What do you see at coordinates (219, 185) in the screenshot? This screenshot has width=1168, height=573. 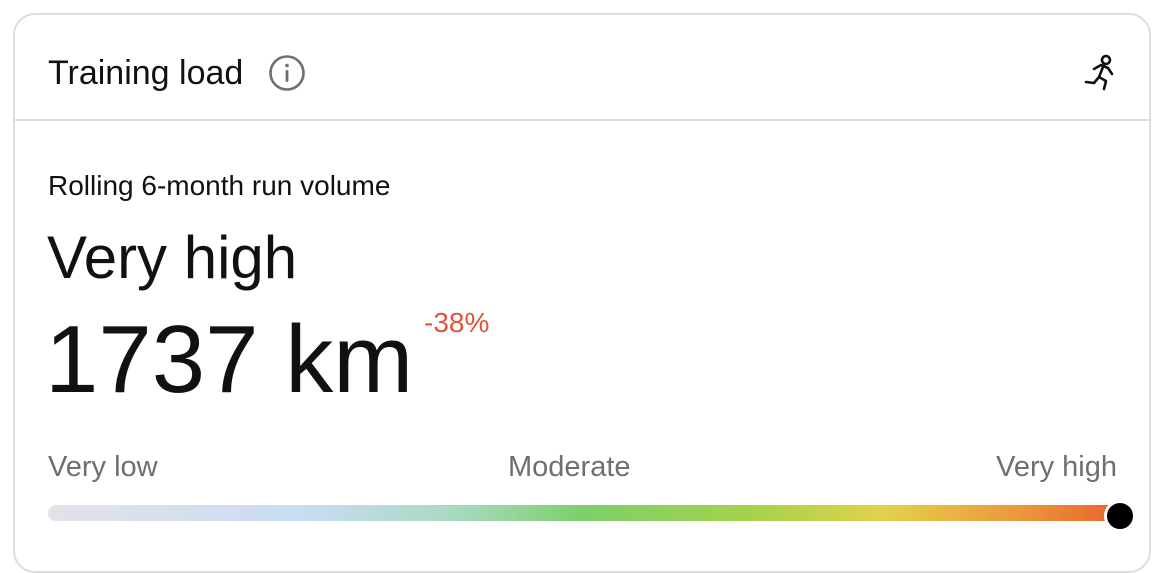 I see `metric-subtitle: Rolling 6-month run volume` at bounding box center [219, 185].